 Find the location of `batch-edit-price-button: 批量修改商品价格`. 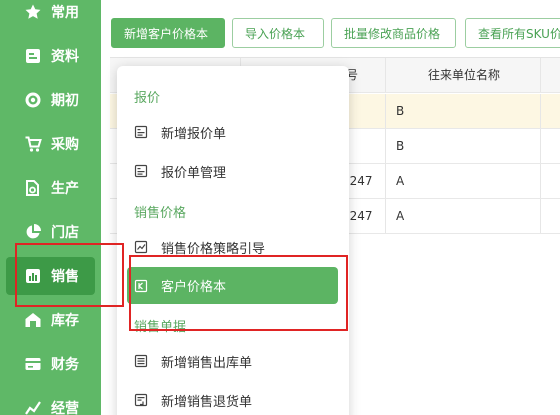

batch-edit-price-button: 批量修改商品价格 is located at coordinates (393, 33).